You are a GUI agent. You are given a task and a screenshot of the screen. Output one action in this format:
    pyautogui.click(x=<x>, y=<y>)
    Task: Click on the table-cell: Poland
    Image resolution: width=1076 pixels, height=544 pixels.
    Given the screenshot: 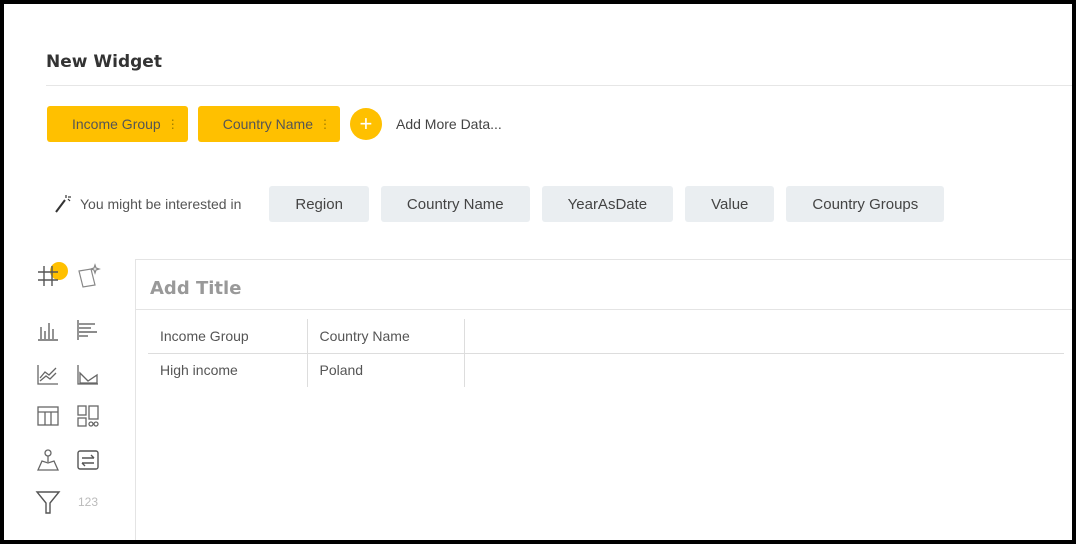 What is the action you would take?
    pyautogui.click(x=386, y=370)
    